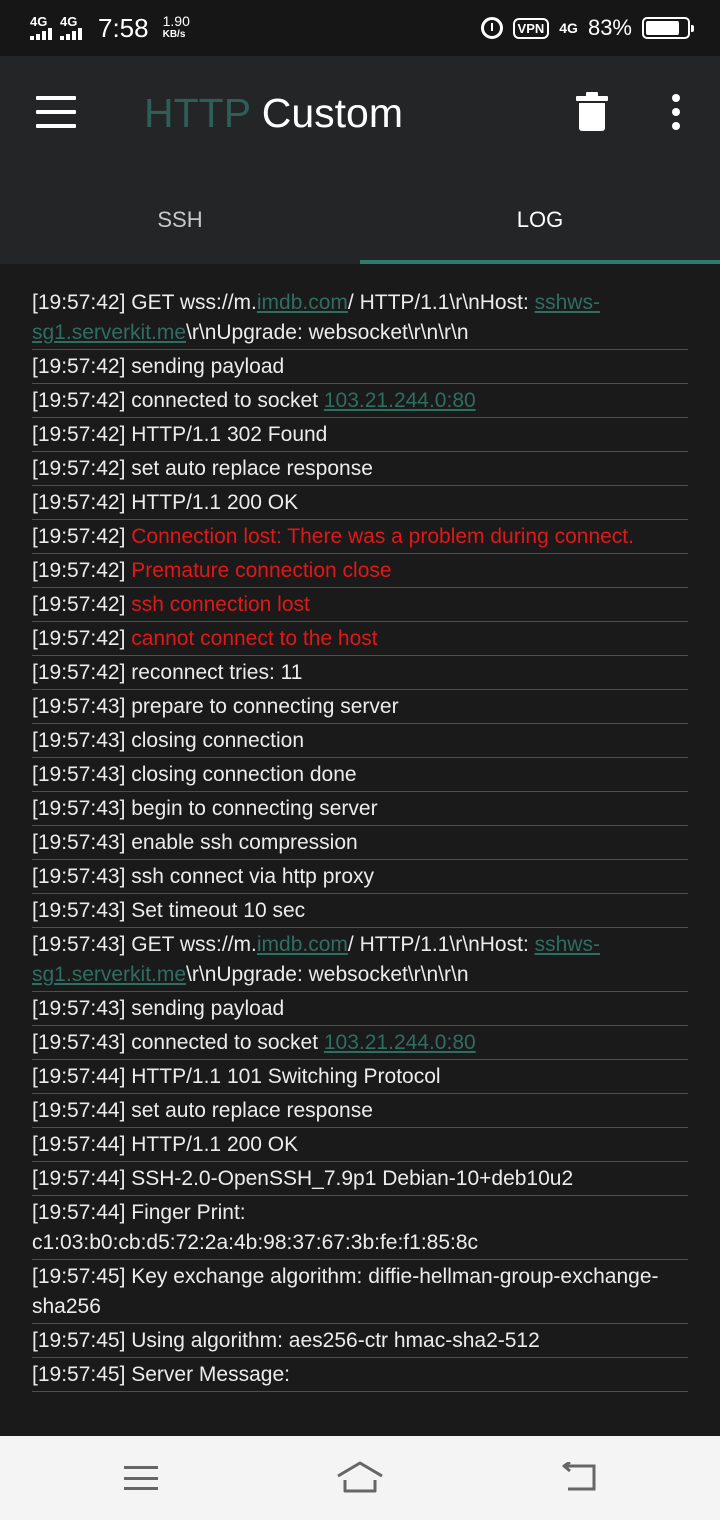  What do you see at coordinates (360, 1477) in the screenshot?
I see `home-icon` at bounding box center [360, 1477].